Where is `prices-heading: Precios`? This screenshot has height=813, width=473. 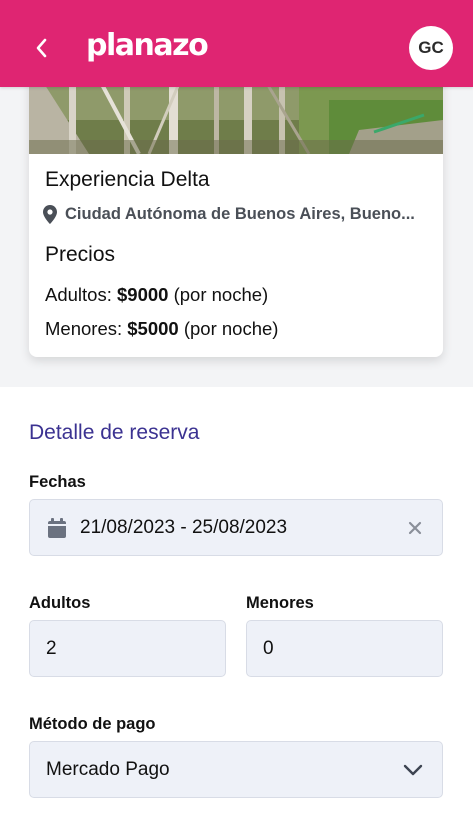
prices-heading: Precios is located at coordinates (80, 254).